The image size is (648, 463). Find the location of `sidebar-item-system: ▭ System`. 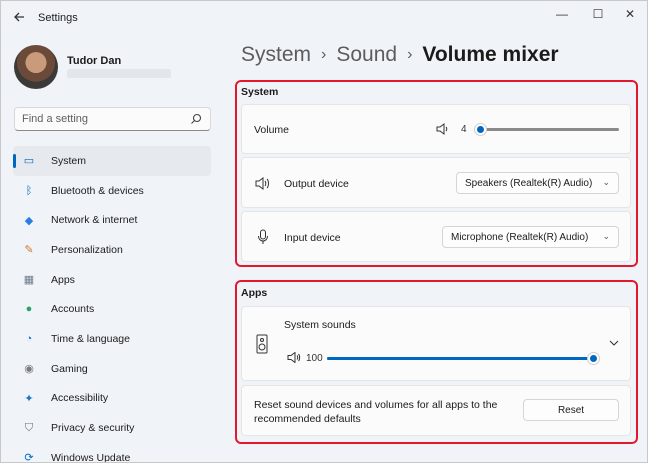

sidebar-item-system: ▭ System is located at coordinates (112, 161).